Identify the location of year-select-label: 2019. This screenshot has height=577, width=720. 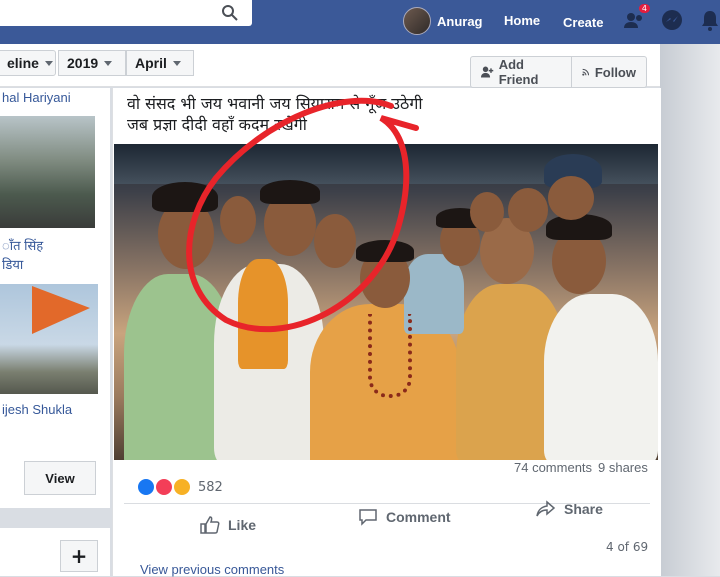
(83, 63).